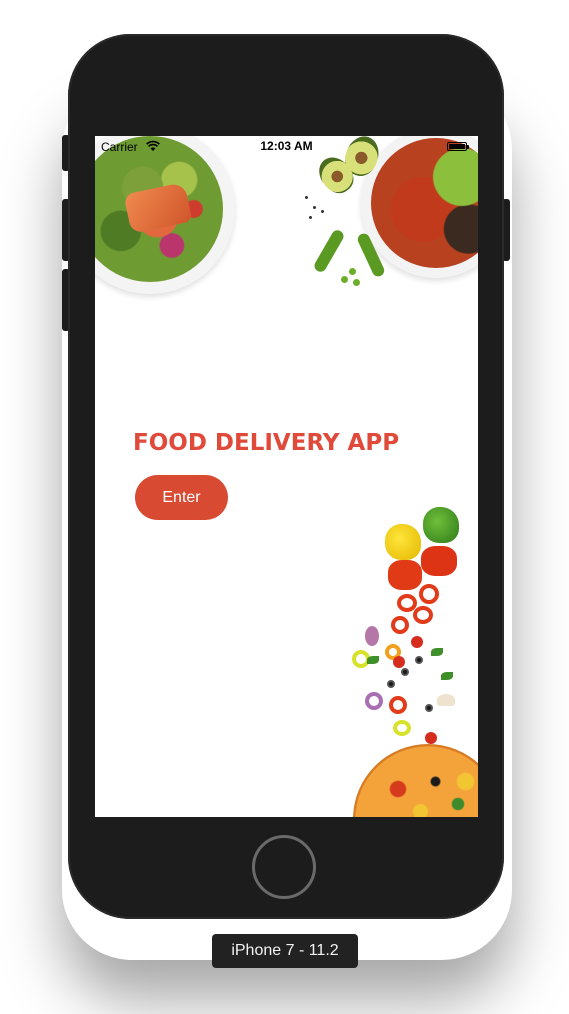 The width and height of the screenshot is (569, 1014). I want to click on status-bar: Carrier 12:03 AM, so click(286, 146).